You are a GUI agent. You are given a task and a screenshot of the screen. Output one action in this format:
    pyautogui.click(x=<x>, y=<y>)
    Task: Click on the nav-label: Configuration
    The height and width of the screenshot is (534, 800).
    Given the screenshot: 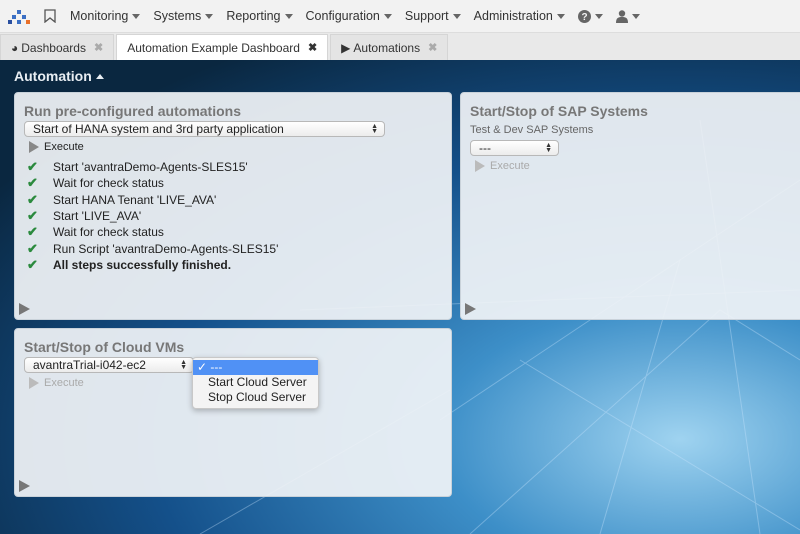 What is the action you would take?
    pyautogui.click(x=342, y=16)
    